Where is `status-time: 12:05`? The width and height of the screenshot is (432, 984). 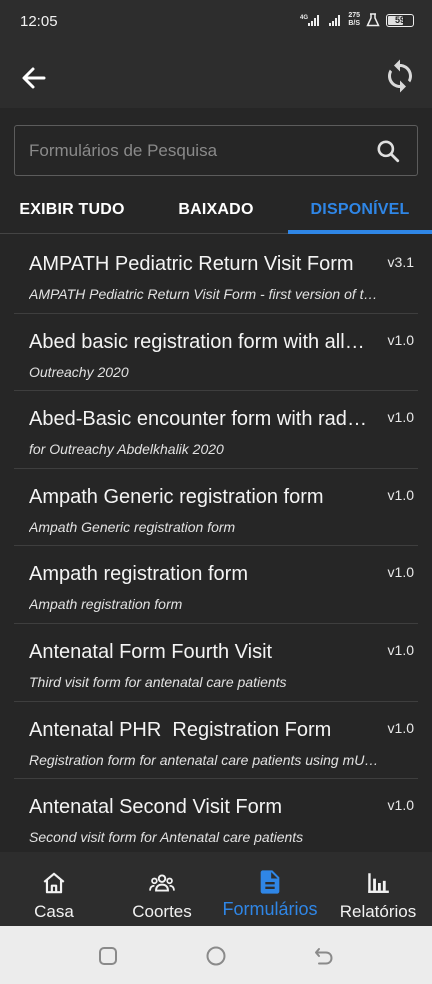
status-time: 12:05 is located at coordinates (39, 21).